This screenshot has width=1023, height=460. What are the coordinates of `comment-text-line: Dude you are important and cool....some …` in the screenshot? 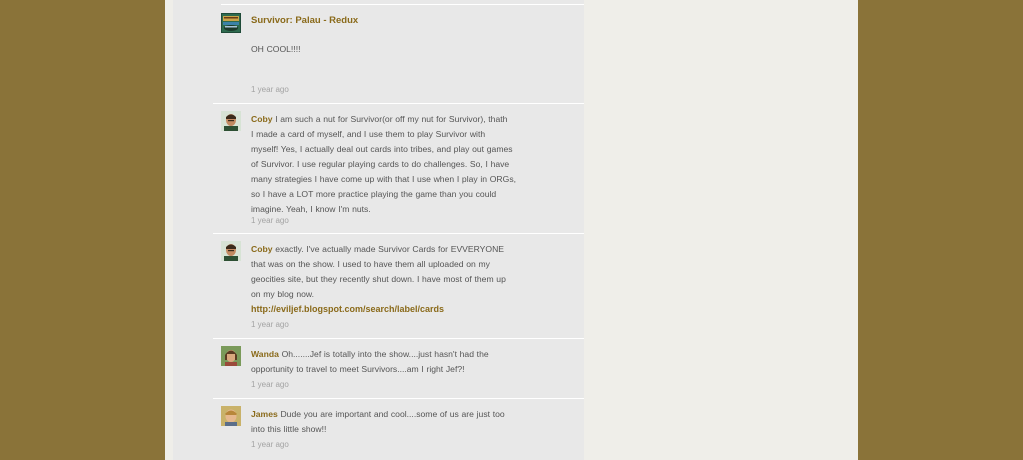 It's located at (392, 414).